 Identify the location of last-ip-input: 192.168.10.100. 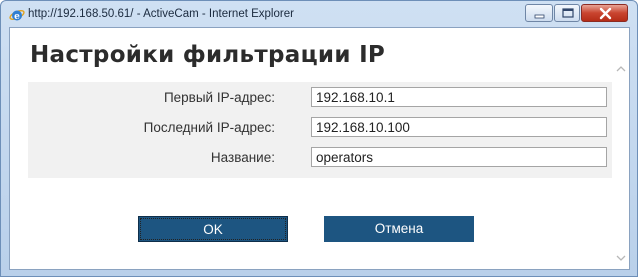
(459, 127).